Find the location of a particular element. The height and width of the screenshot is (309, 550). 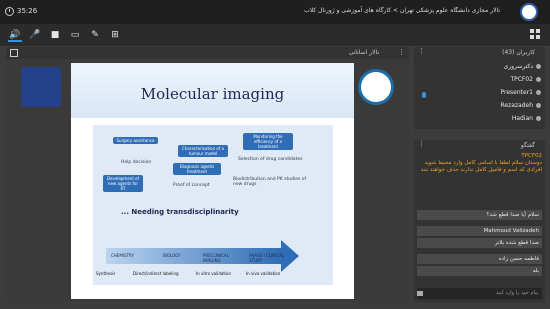

chat-input-placeholder: پیام خود را وارد کنید is located at coordinates (516, 293).